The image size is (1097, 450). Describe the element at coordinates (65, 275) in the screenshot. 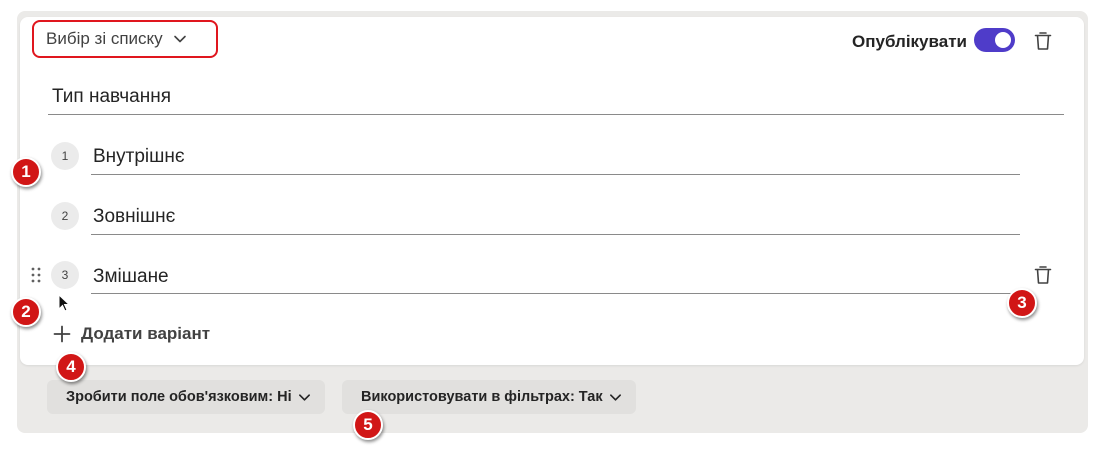

I see `option-number-badge: 3` at that location.